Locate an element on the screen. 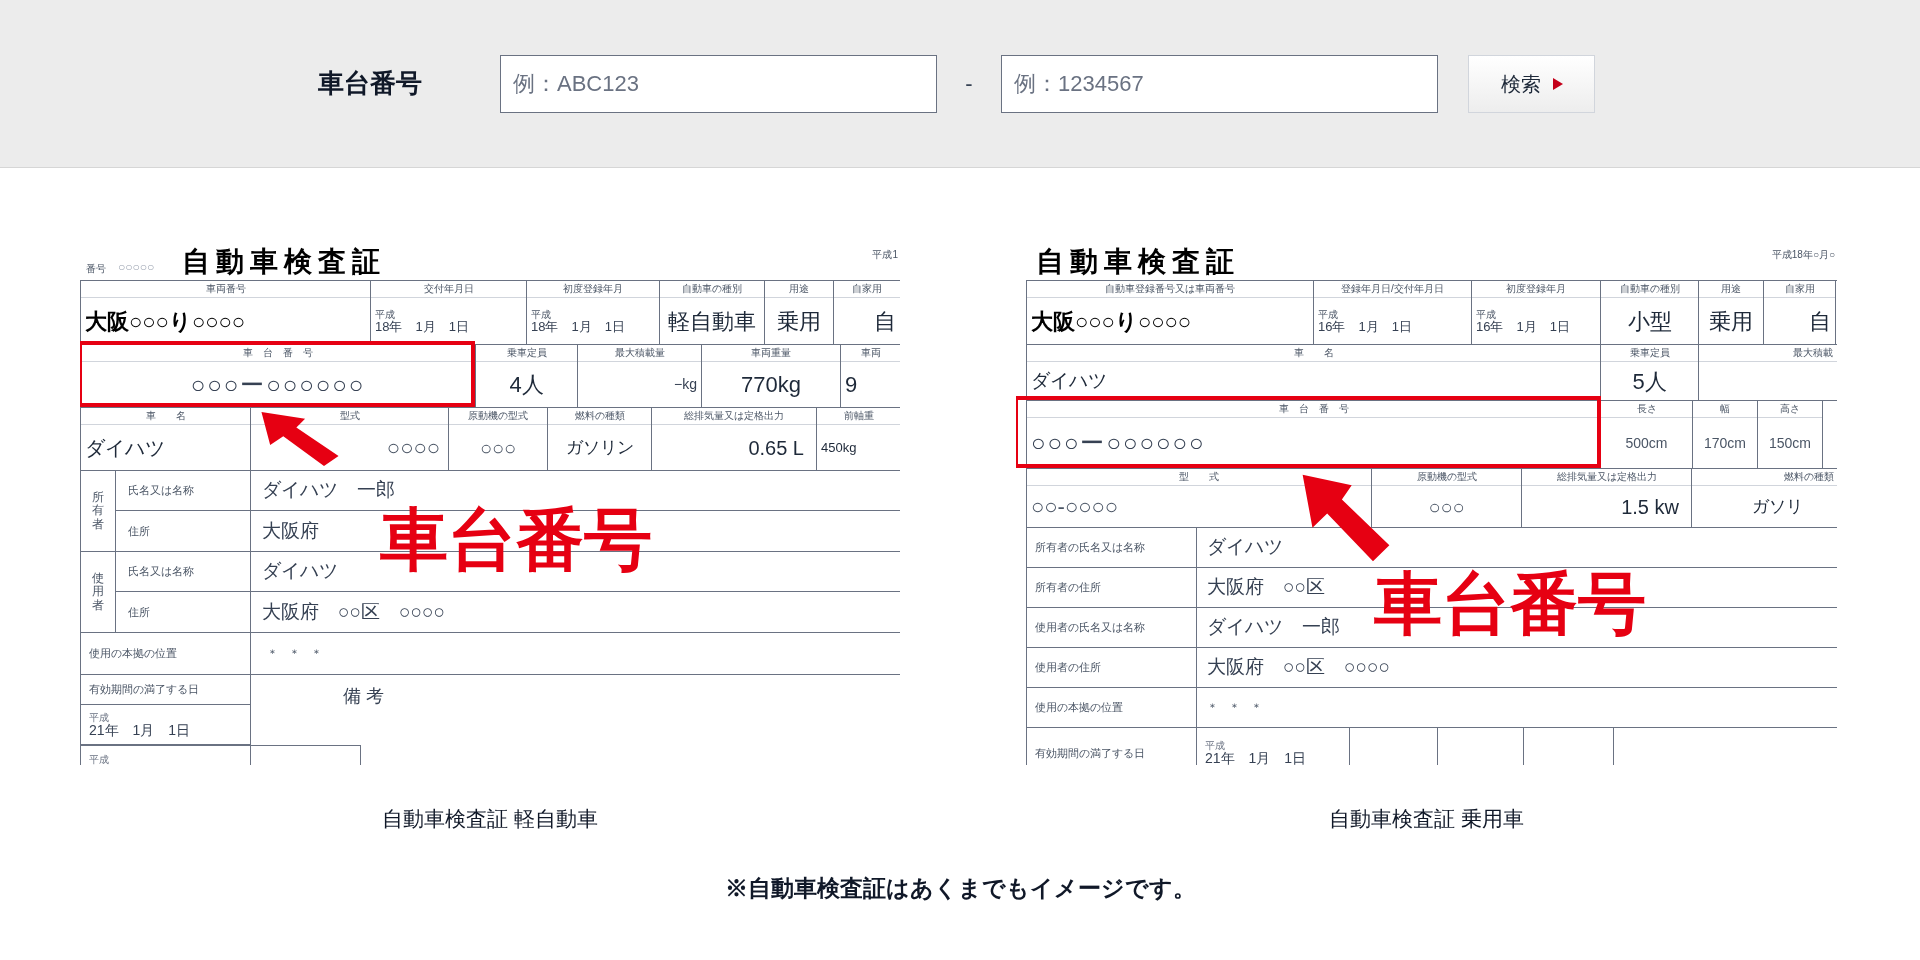 The width and height of the screenshot is (1920, 960). field-value: 9 is located at coordinates (851, 385).